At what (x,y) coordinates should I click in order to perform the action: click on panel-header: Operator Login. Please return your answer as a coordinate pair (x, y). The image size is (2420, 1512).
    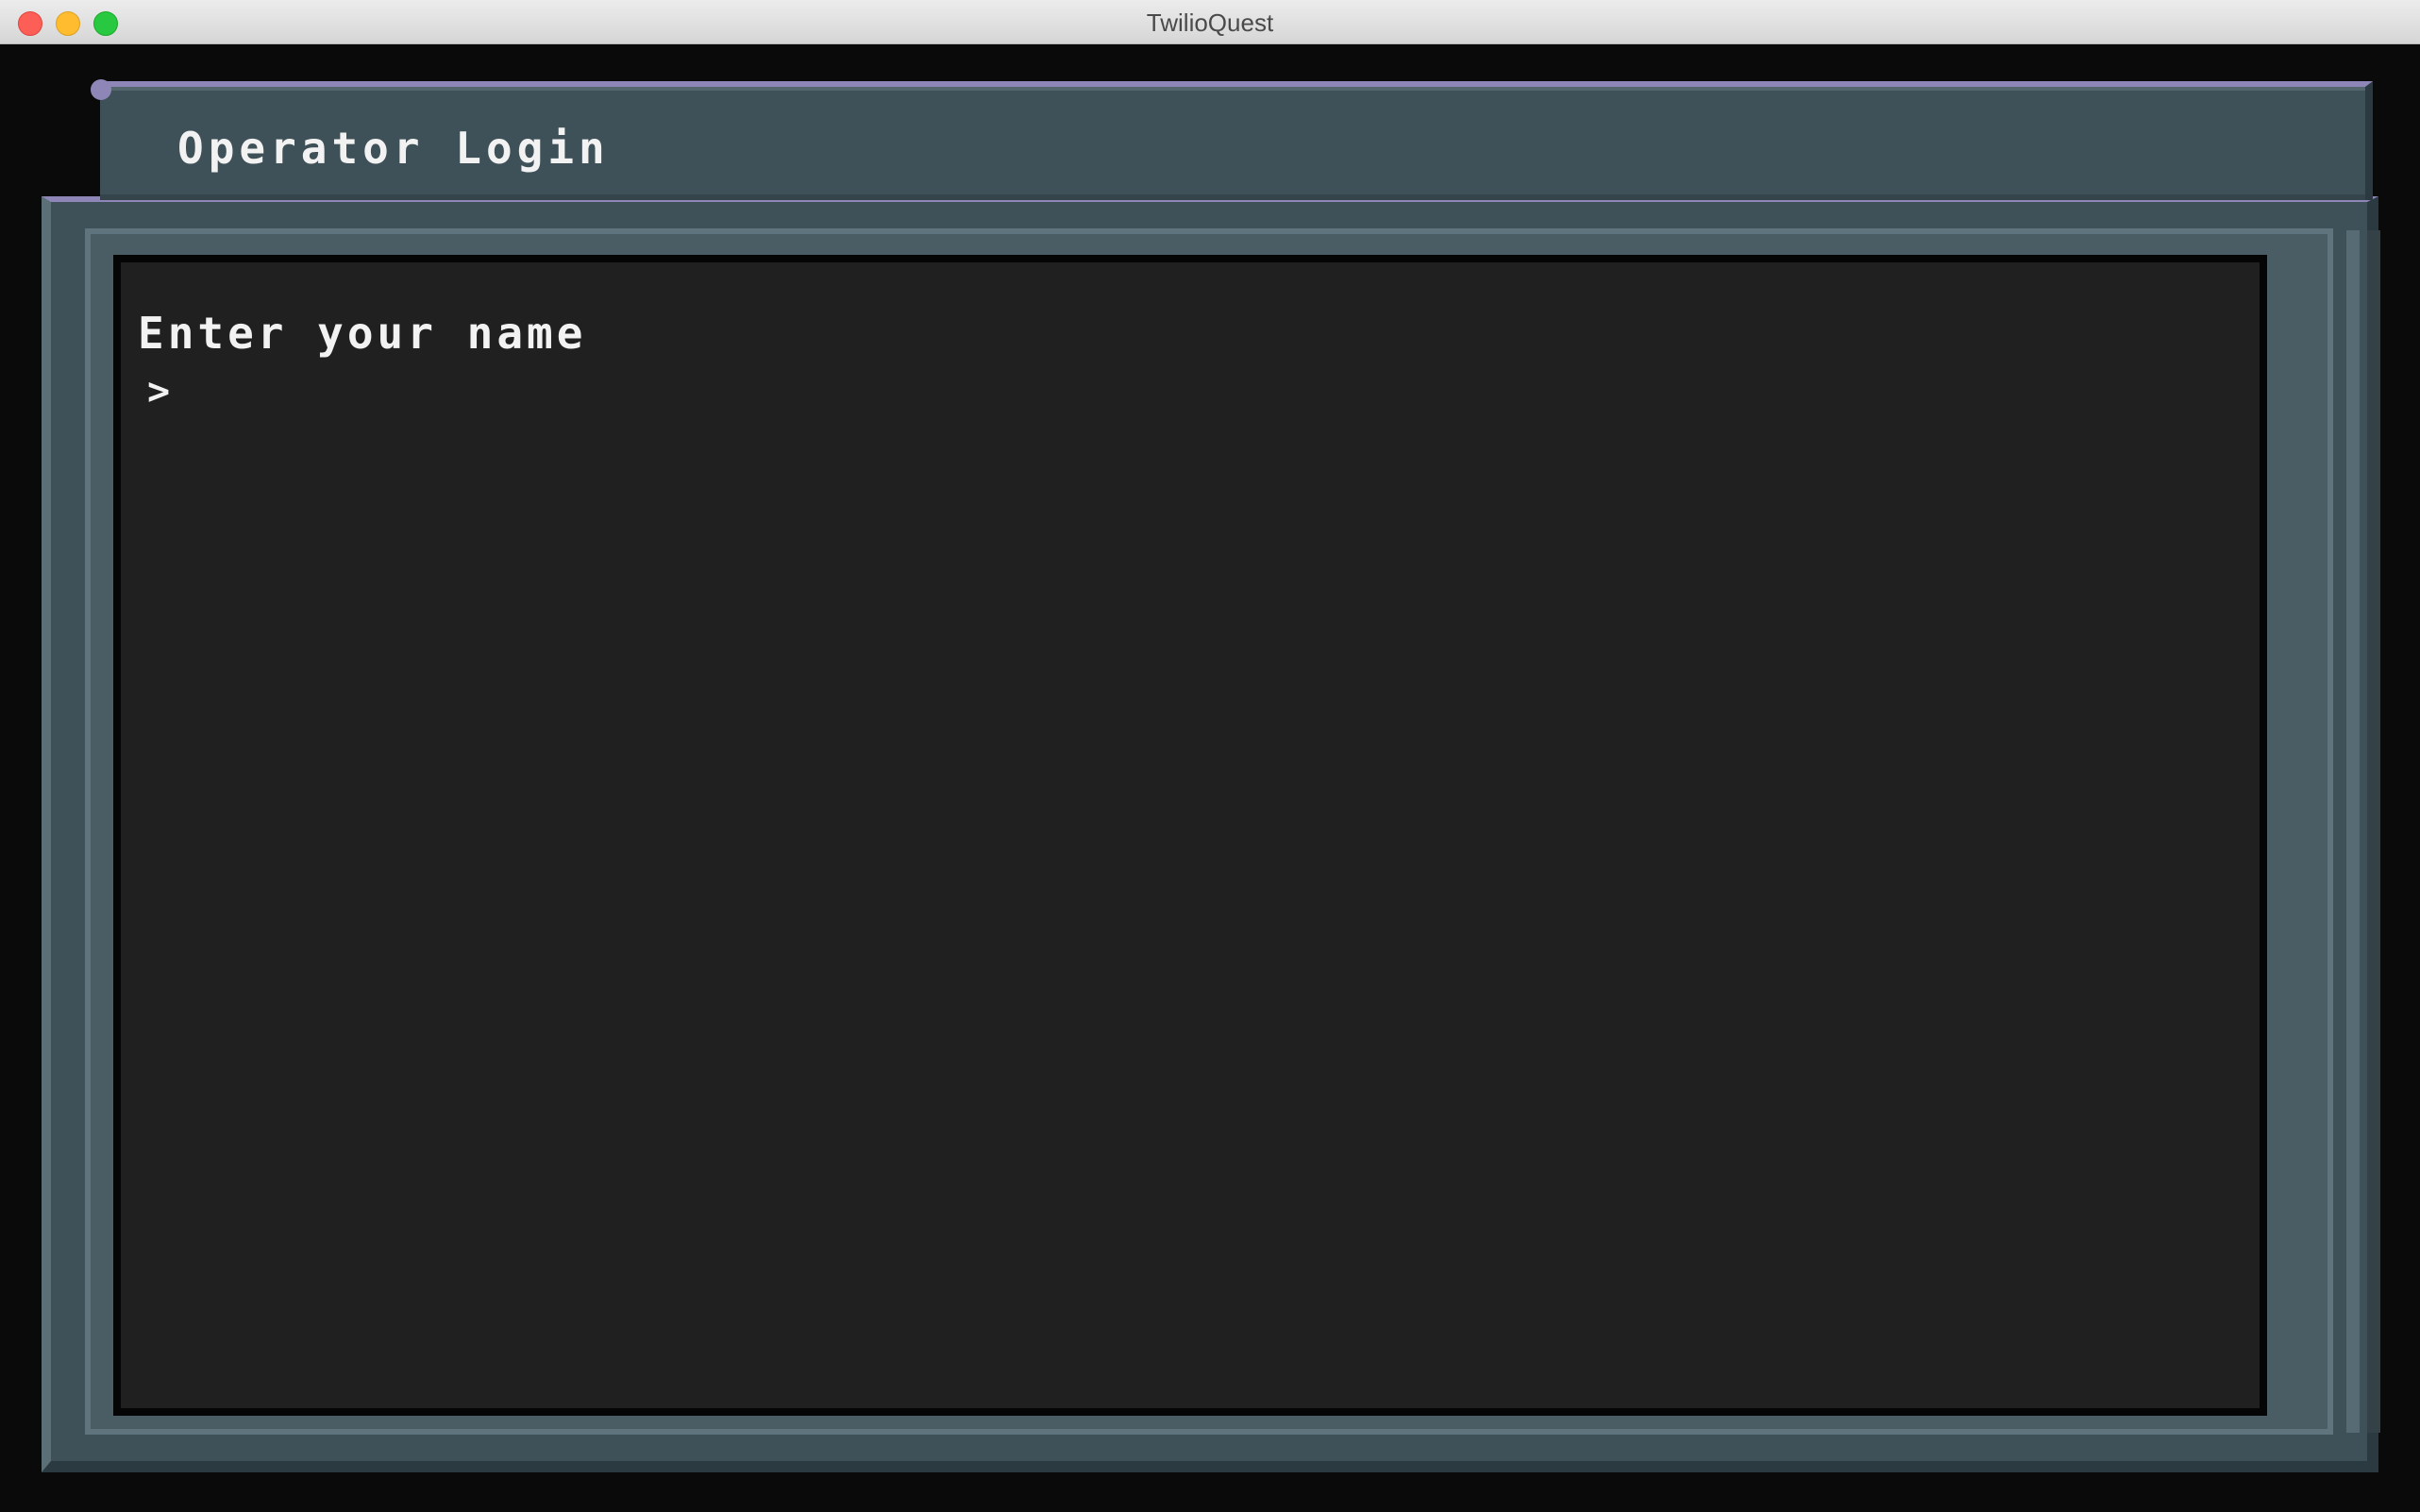
    Looking at the image, I should click on (1232, 139).